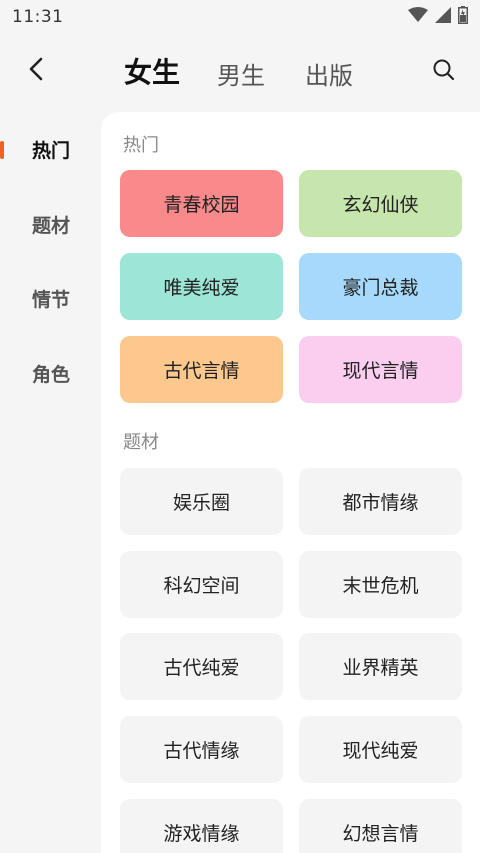 Image resolution: width=480 pixels, height=853 pixels. I want to click on sidebar-item-genre: 题材, so click(50, 224).